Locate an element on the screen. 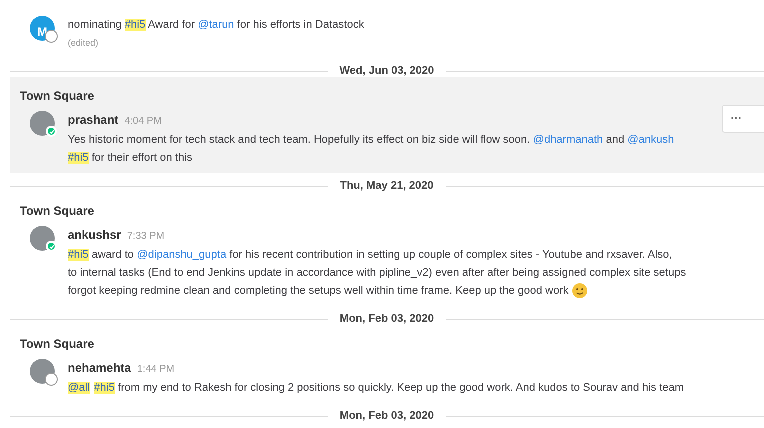 The image size is (764, 428). message-text: for his recent contribution in setting up couple of complex sites - Youtube and rxsaver. Also, is located at coordinates (450, 255).